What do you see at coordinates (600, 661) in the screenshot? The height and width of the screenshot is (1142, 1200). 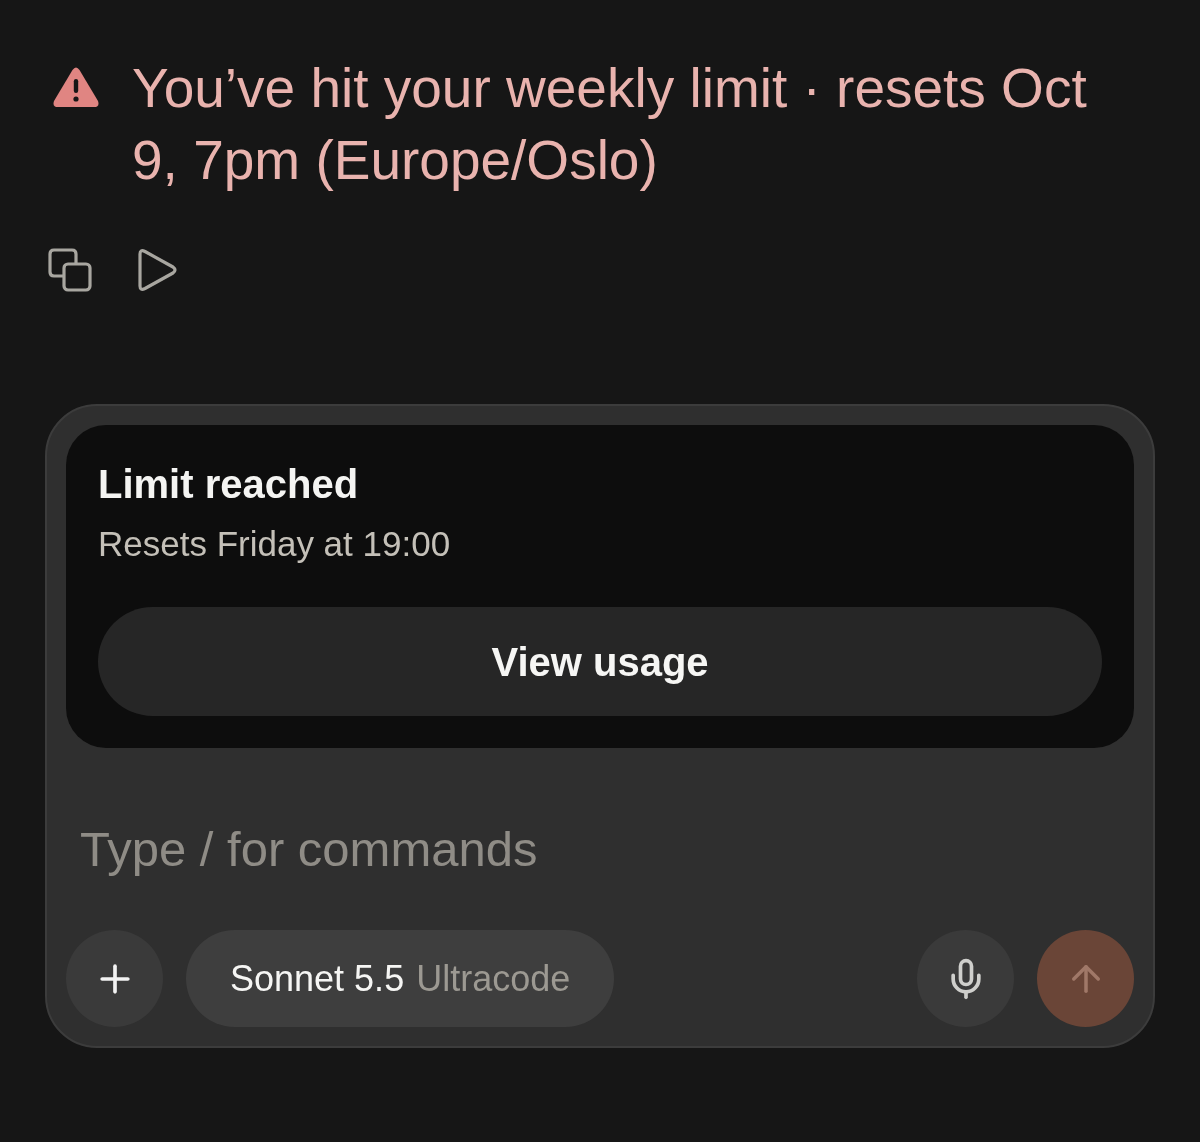 I see `view-usage-button: View usage` at bounding box center [600, 661].